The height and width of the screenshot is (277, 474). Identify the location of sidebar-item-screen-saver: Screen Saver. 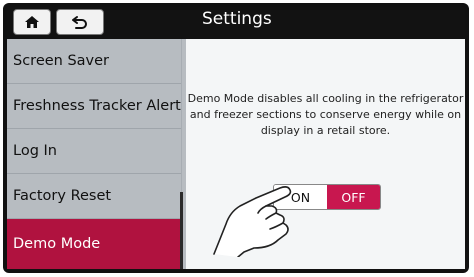
(94, 61).